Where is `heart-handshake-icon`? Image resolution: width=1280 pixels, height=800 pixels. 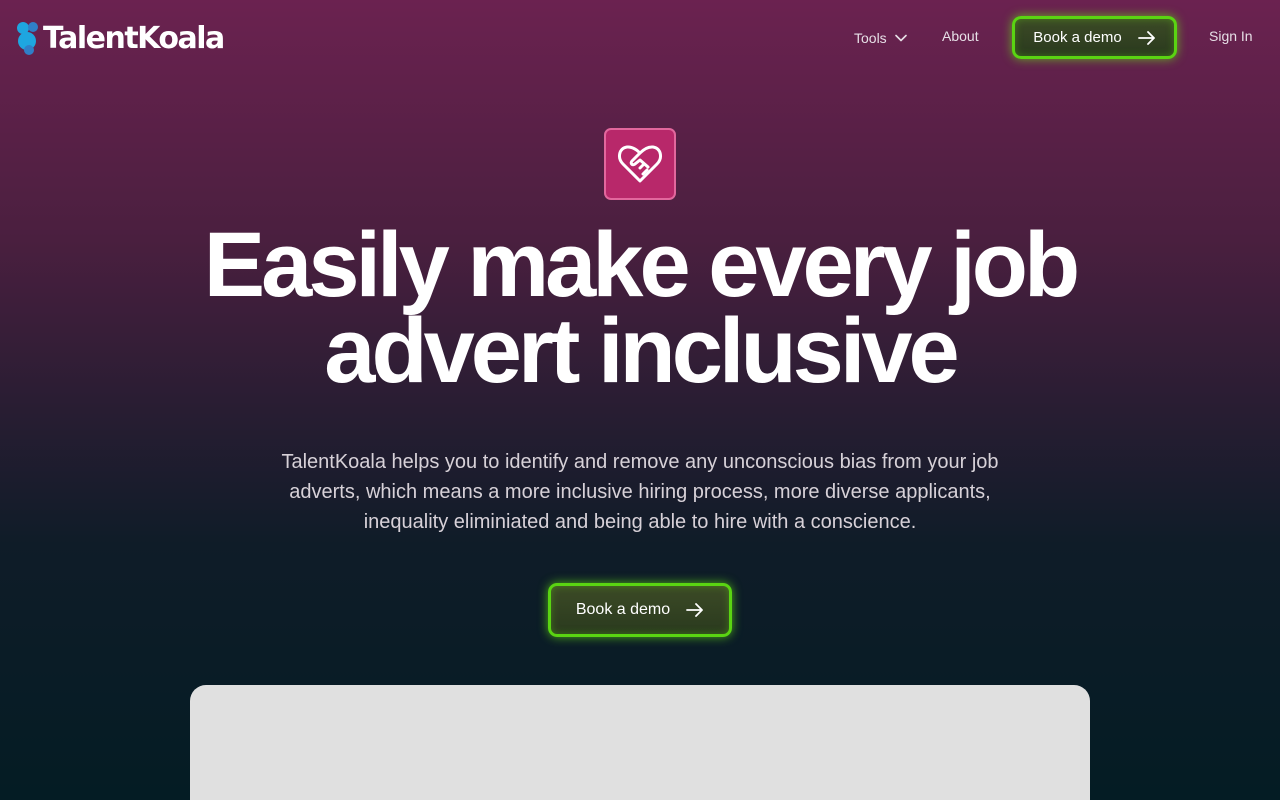
heart-handshake-icon is located at coordinates (640, 164).